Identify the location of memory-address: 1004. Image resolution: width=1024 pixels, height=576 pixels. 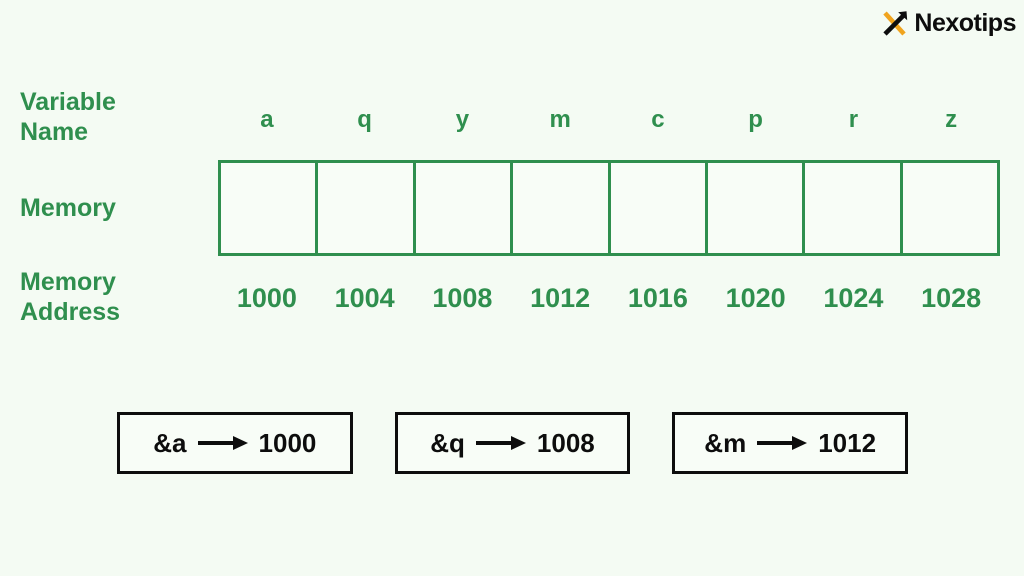
(364, 298).